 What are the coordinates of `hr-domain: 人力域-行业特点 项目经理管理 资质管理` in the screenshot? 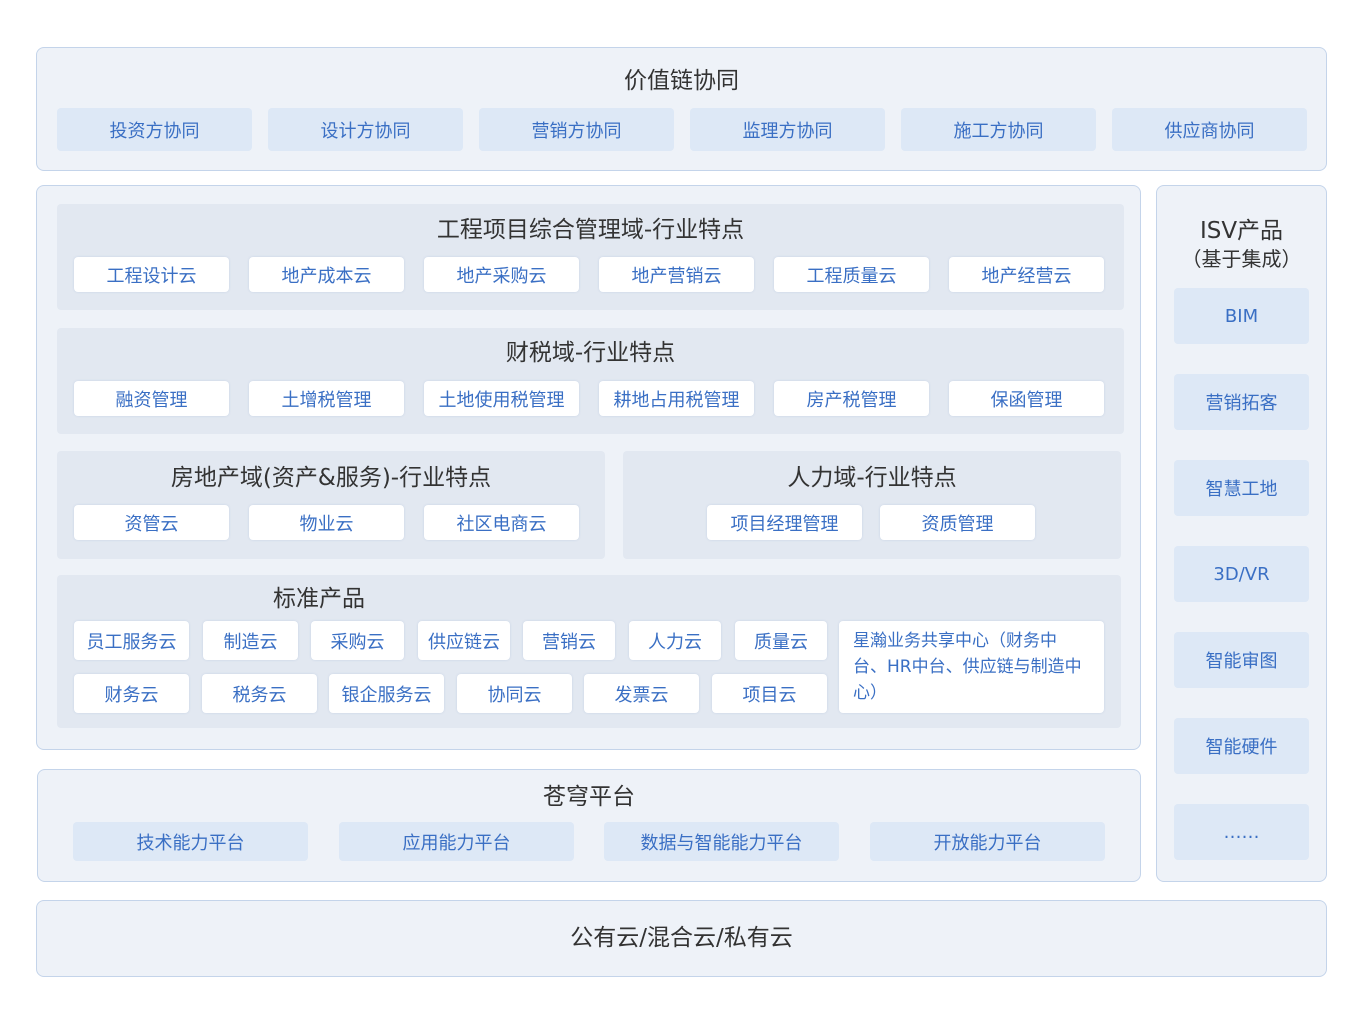 It's located at (872, 505).